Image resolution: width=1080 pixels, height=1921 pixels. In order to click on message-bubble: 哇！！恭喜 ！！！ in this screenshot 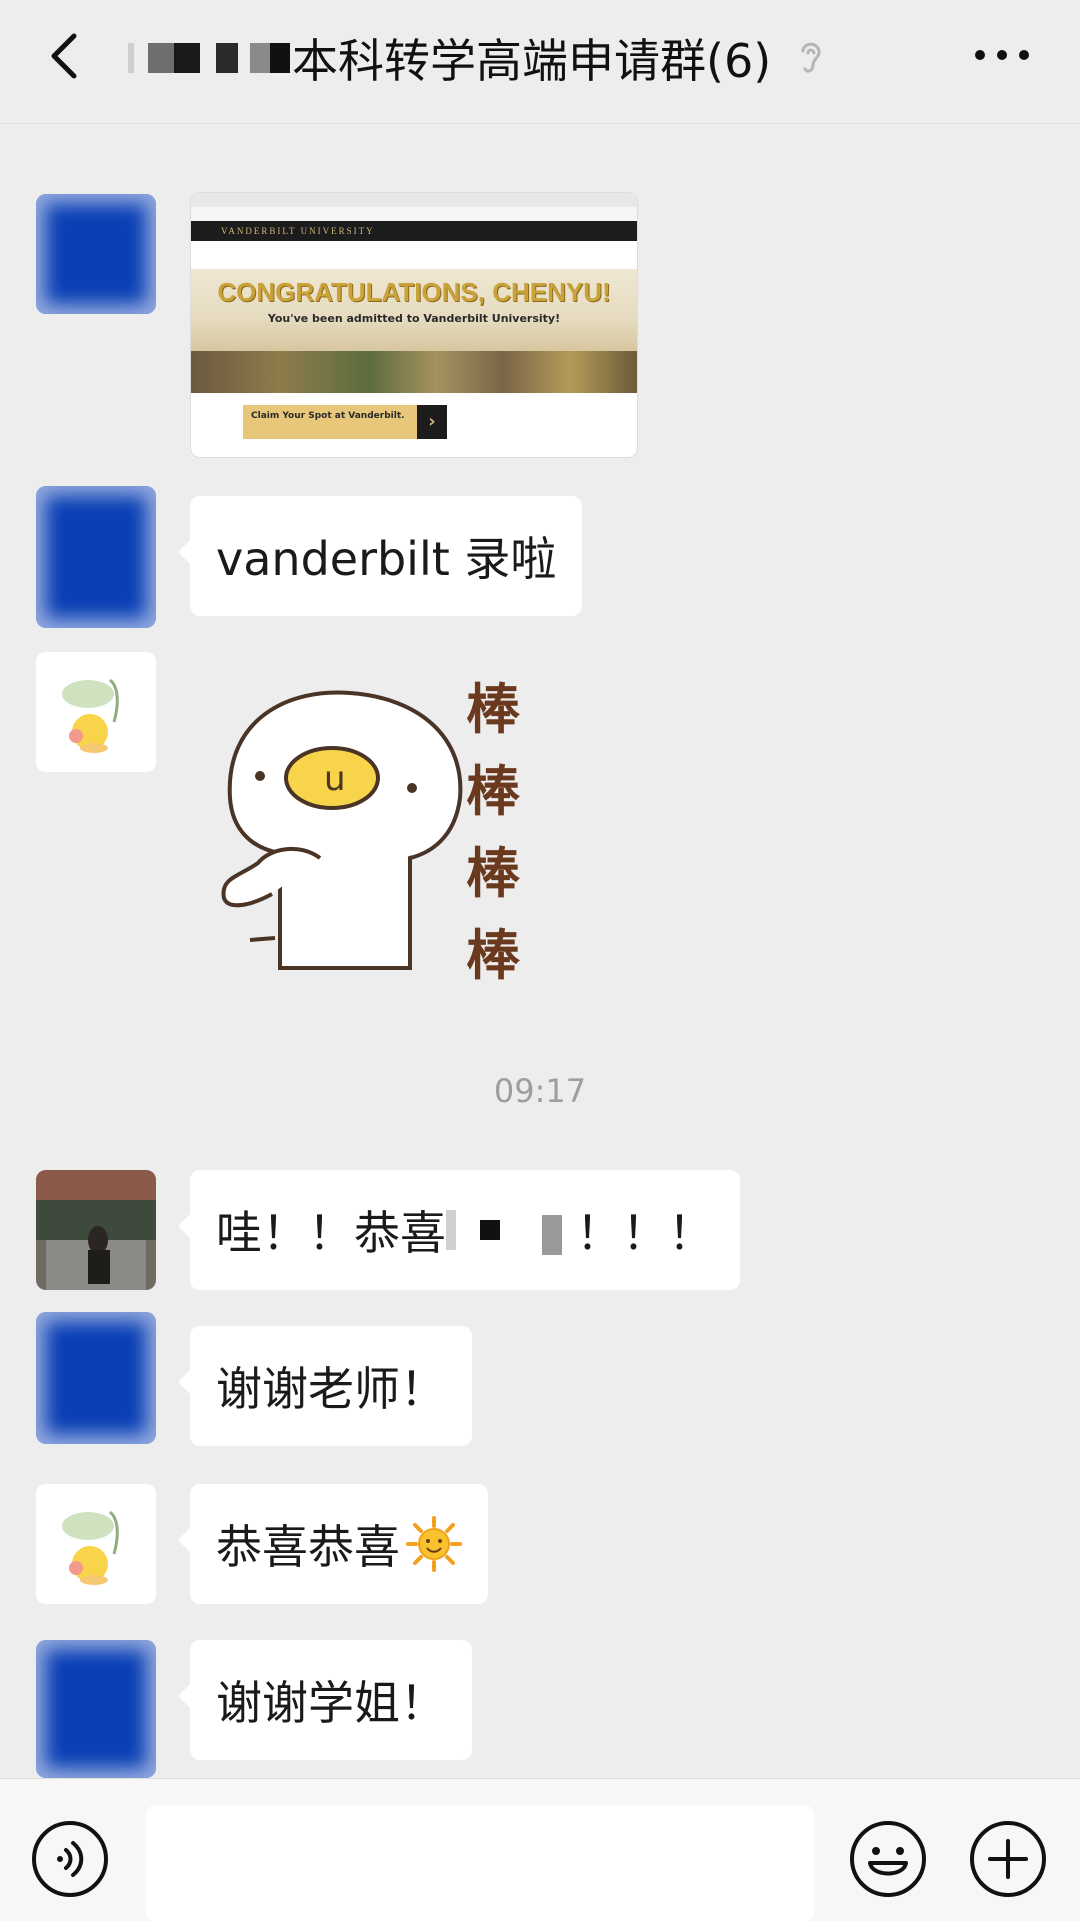, I will do `click(459, 1230)`.